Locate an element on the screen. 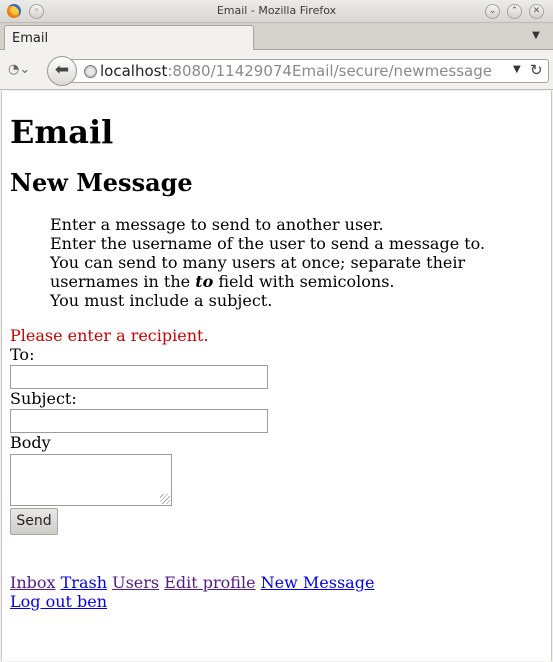 The width and height of the screenshot is (553, 662). window-title: Email - Mozilla Firefox is located at coordinates (276, 10).